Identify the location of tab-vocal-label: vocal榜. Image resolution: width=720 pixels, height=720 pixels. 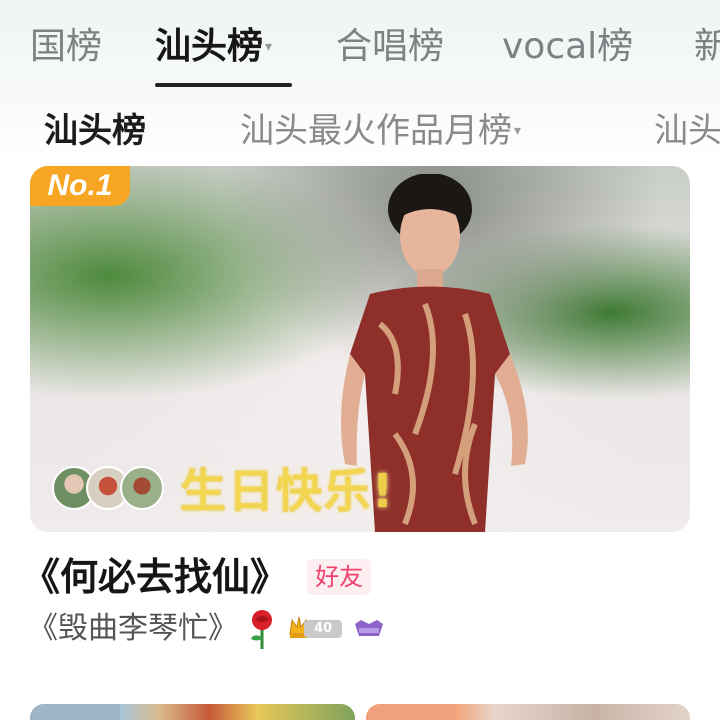
(568, 46).